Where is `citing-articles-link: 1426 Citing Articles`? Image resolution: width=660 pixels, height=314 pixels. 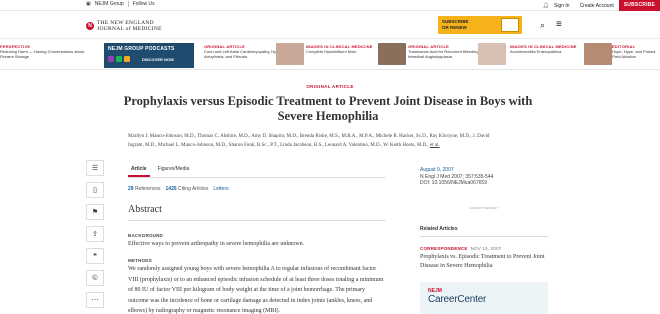
citing-articles-link: 1426 Citing Articles is located at coordinates (187, 189).